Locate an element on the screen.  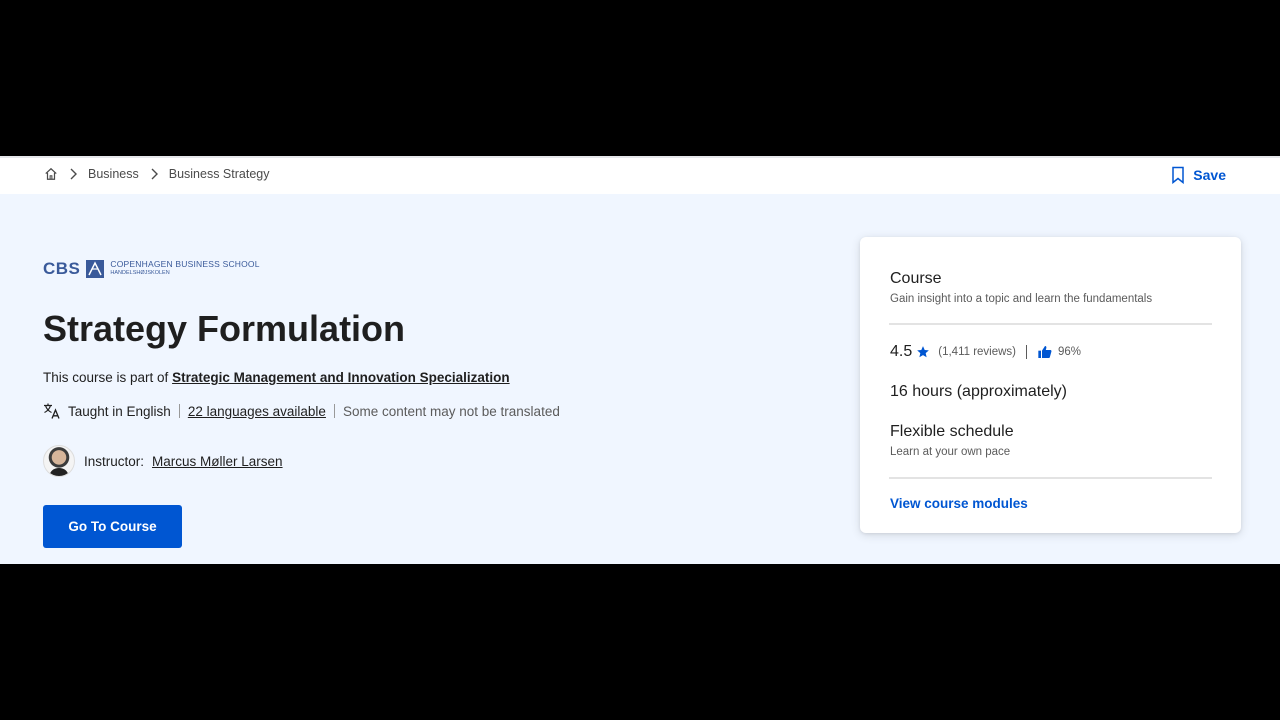
breadcrumb-business-strategy: Business Strategy is located at coordinates (219, 174).